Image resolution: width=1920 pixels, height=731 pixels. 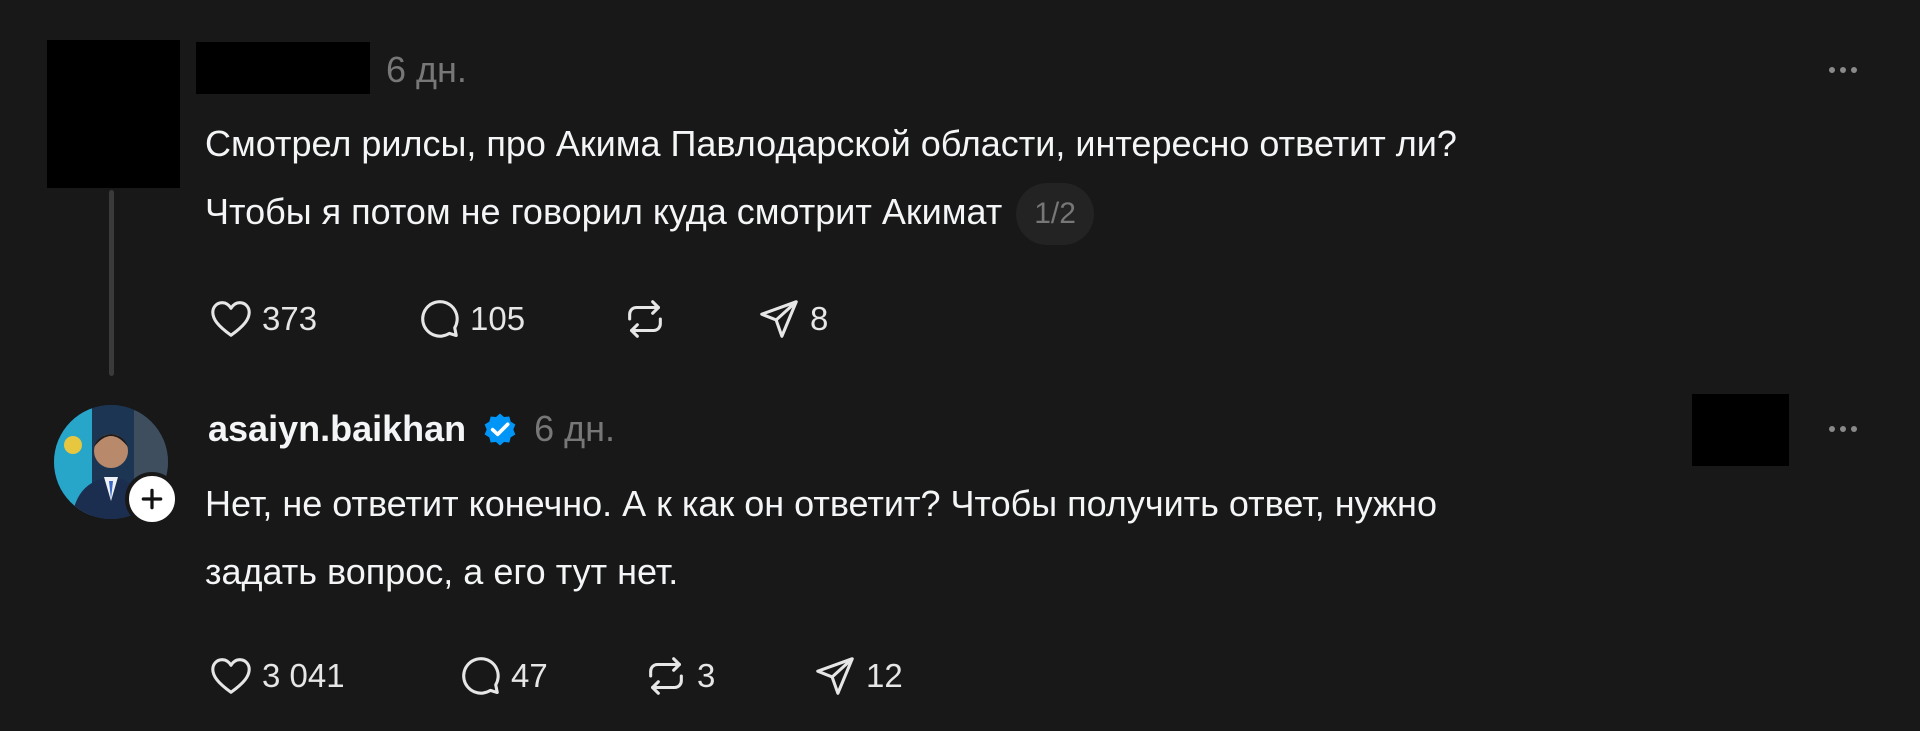 What do you see at coordinates (283, 68) in the screenshot?
I see `redacted-username` at bounding box center [283, 68].